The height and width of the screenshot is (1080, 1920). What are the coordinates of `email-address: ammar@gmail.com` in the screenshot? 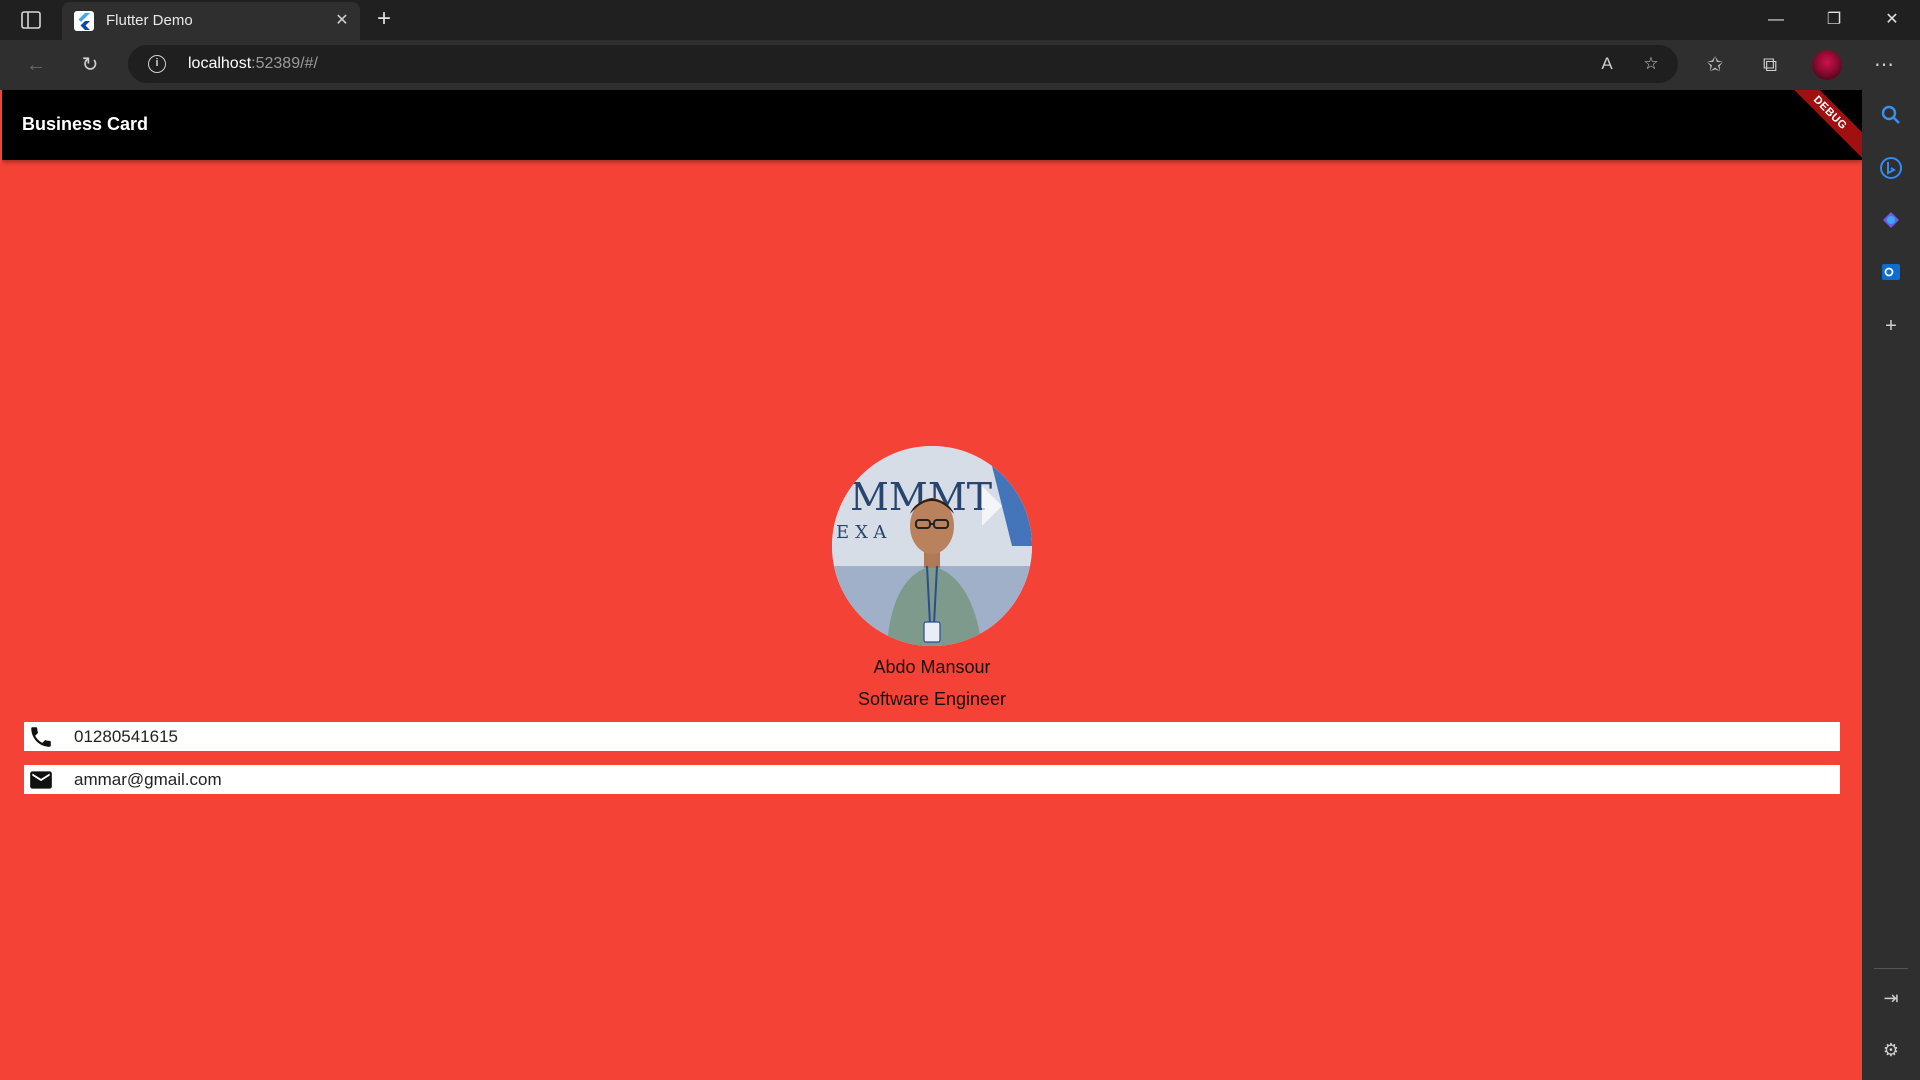 It's located at (148, 779).